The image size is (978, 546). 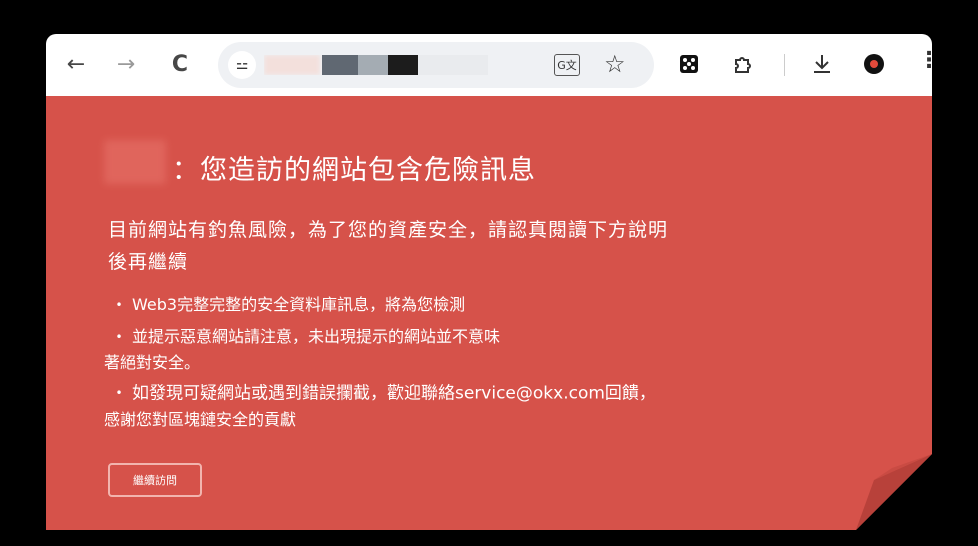 What do you see at coordinates (874, 64) in the screenshot?
I see `profile-icon` at bounding box center [874, 64].